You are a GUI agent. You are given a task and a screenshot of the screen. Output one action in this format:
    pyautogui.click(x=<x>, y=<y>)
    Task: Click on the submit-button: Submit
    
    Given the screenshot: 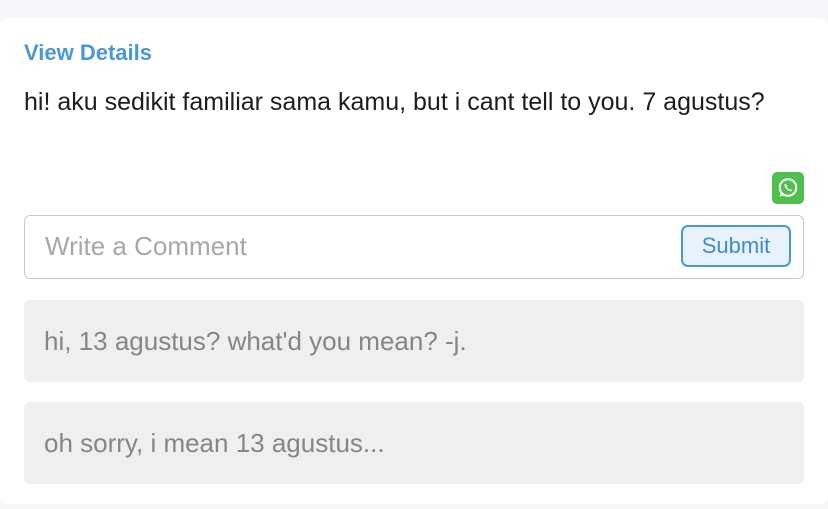 What is the action you would take?
    pyautogui.click(x=736, y=246)
    